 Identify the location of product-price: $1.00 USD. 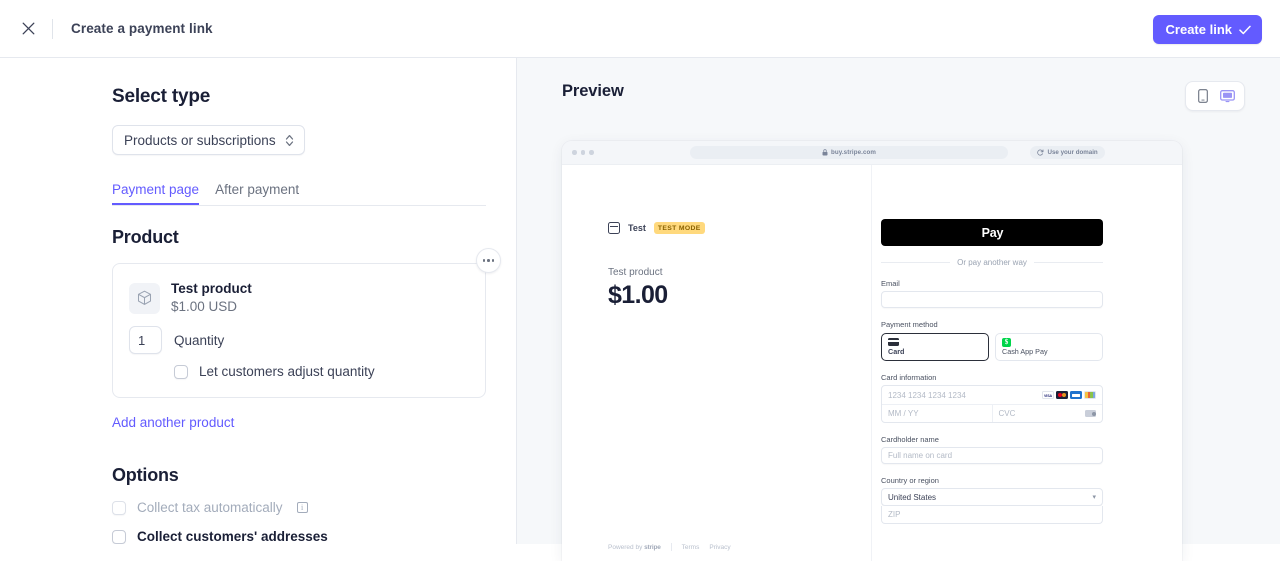
(204, 307).